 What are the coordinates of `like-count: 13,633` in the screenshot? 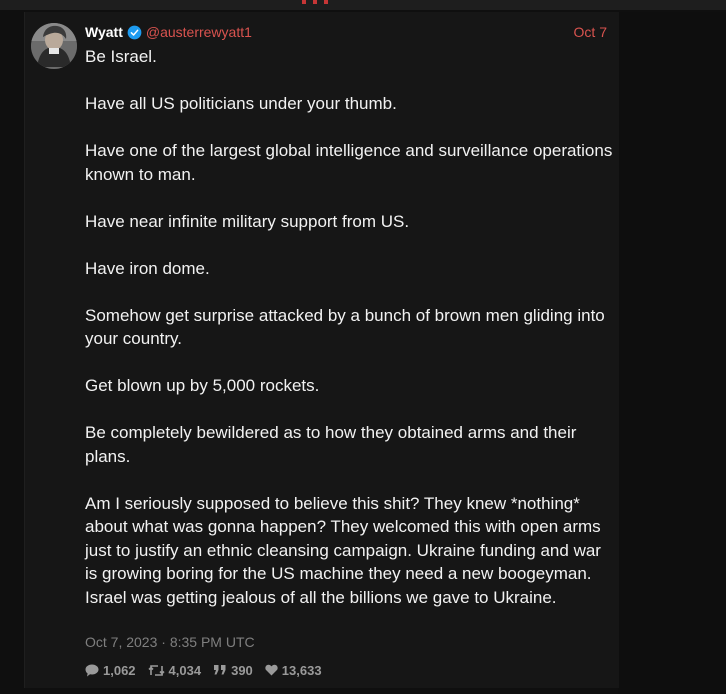 It's located at (301, 670).